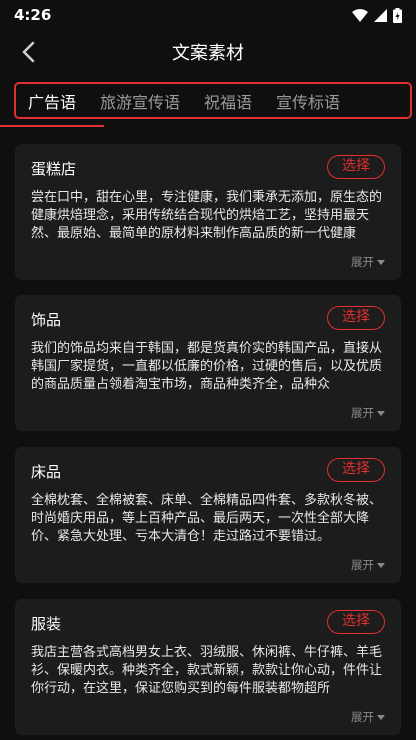 The width and height of the screenshot is (416, 740). What do you see at coordinates (360, 15) in the screenshot?
I see `wifi-icon` at bounding box center [360, 15].